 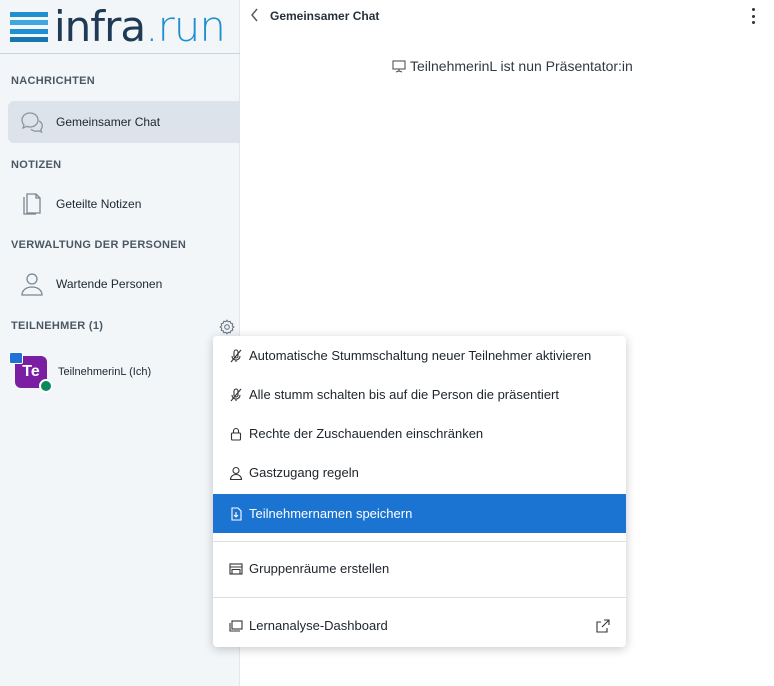 I want to click on avatar: Te, so click(x=31, y=372).